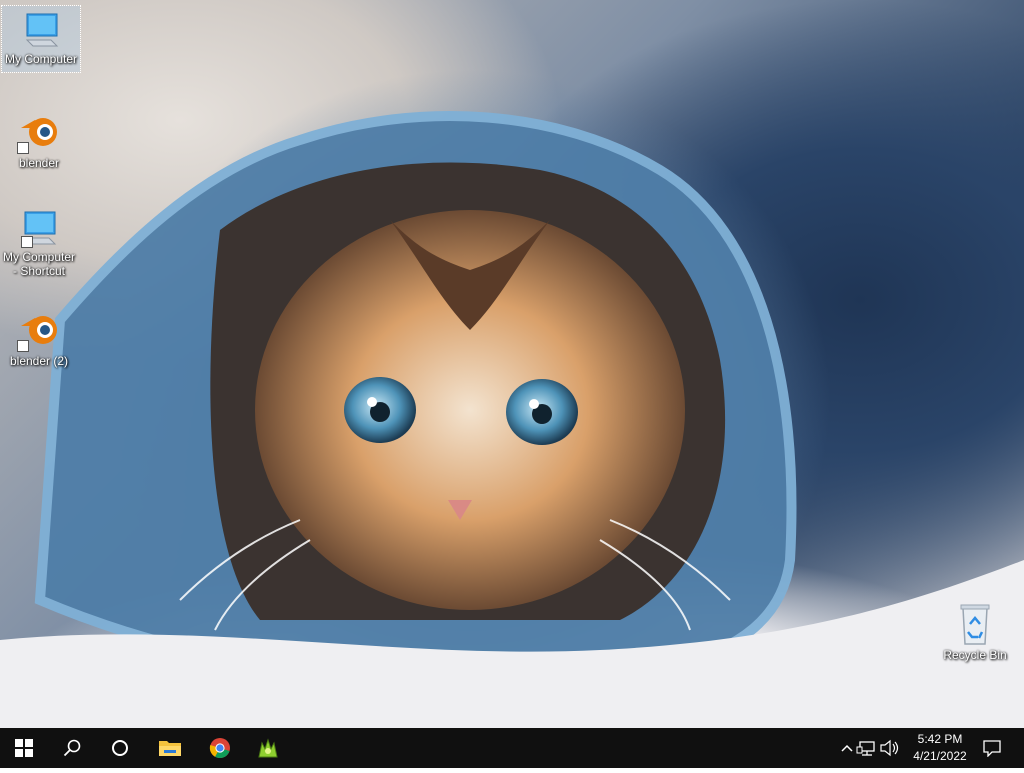 Image resolution: width=1024 pixels, height=773 pixels. What do you see at coordinates (39, 163) in the screenshot?
I see `desktop-icon-label: blender` at bounding box center [39, 163].